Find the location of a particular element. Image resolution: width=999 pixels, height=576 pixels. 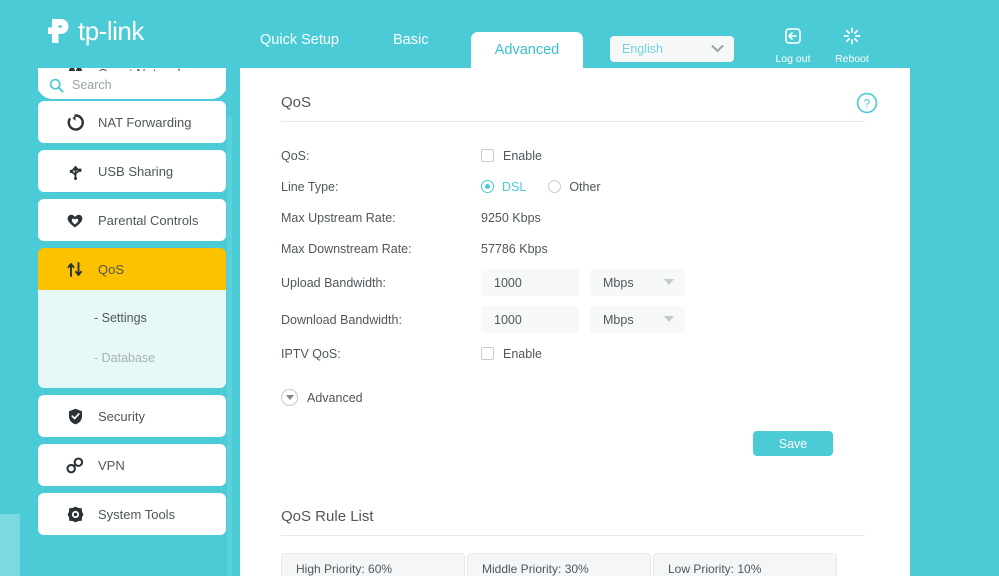

search-icon is located at coordinates (56, 85).